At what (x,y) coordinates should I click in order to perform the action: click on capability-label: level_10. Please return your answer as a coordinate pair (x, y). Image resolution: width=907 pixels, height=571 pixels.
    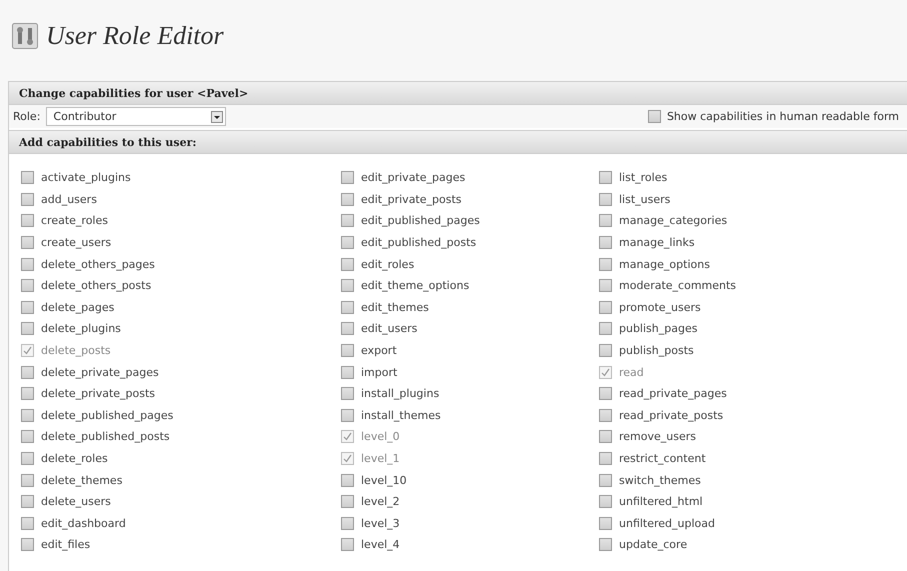
    Looking at the image, I should click on (384, 480).